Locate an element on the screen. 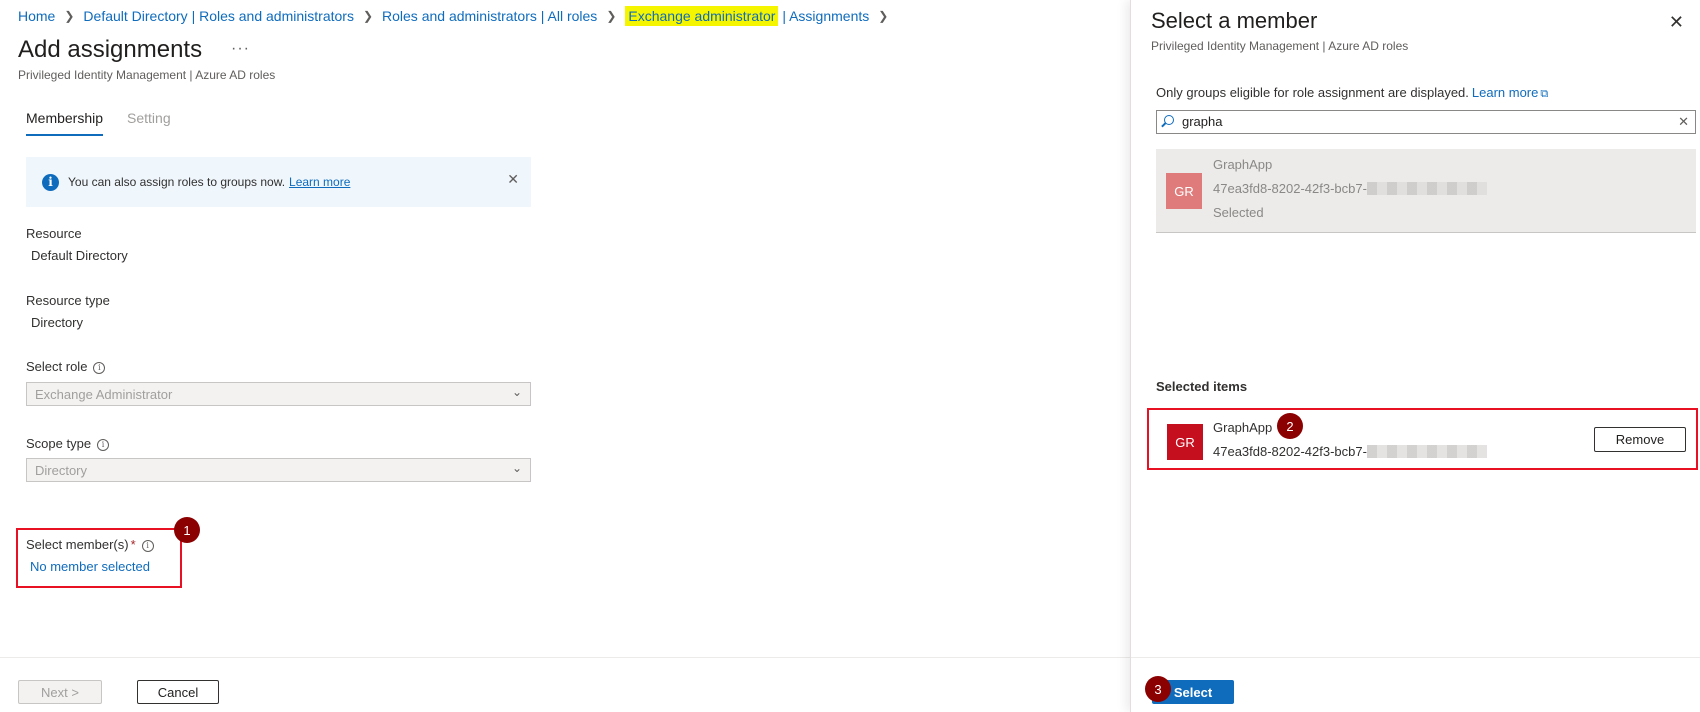  breadcrumb-assignments: | Assignments is located at coordinates (826, 16).